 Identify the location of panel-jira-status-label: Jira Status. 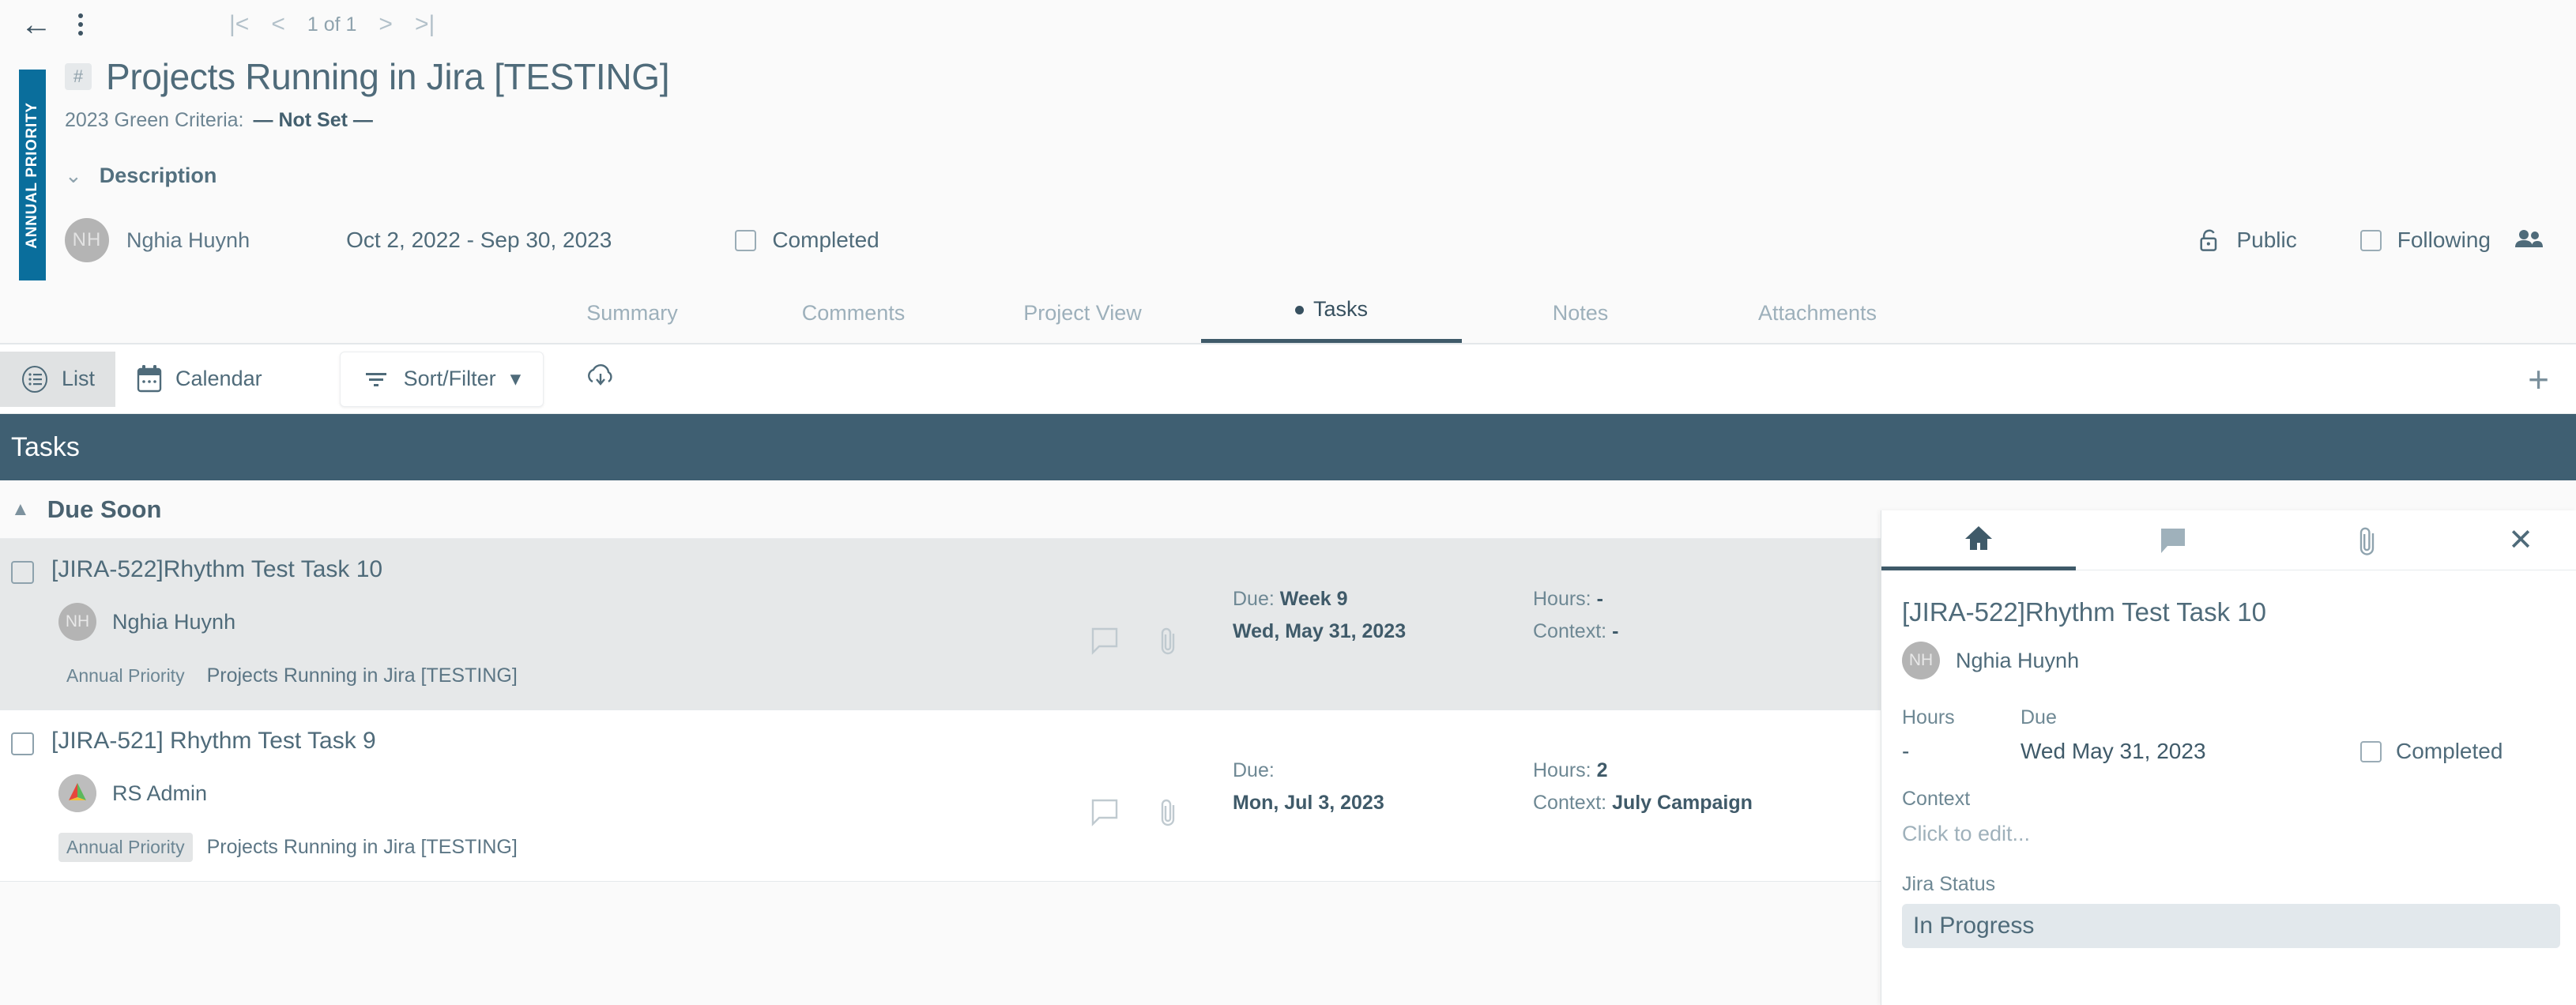
(1949, 884).